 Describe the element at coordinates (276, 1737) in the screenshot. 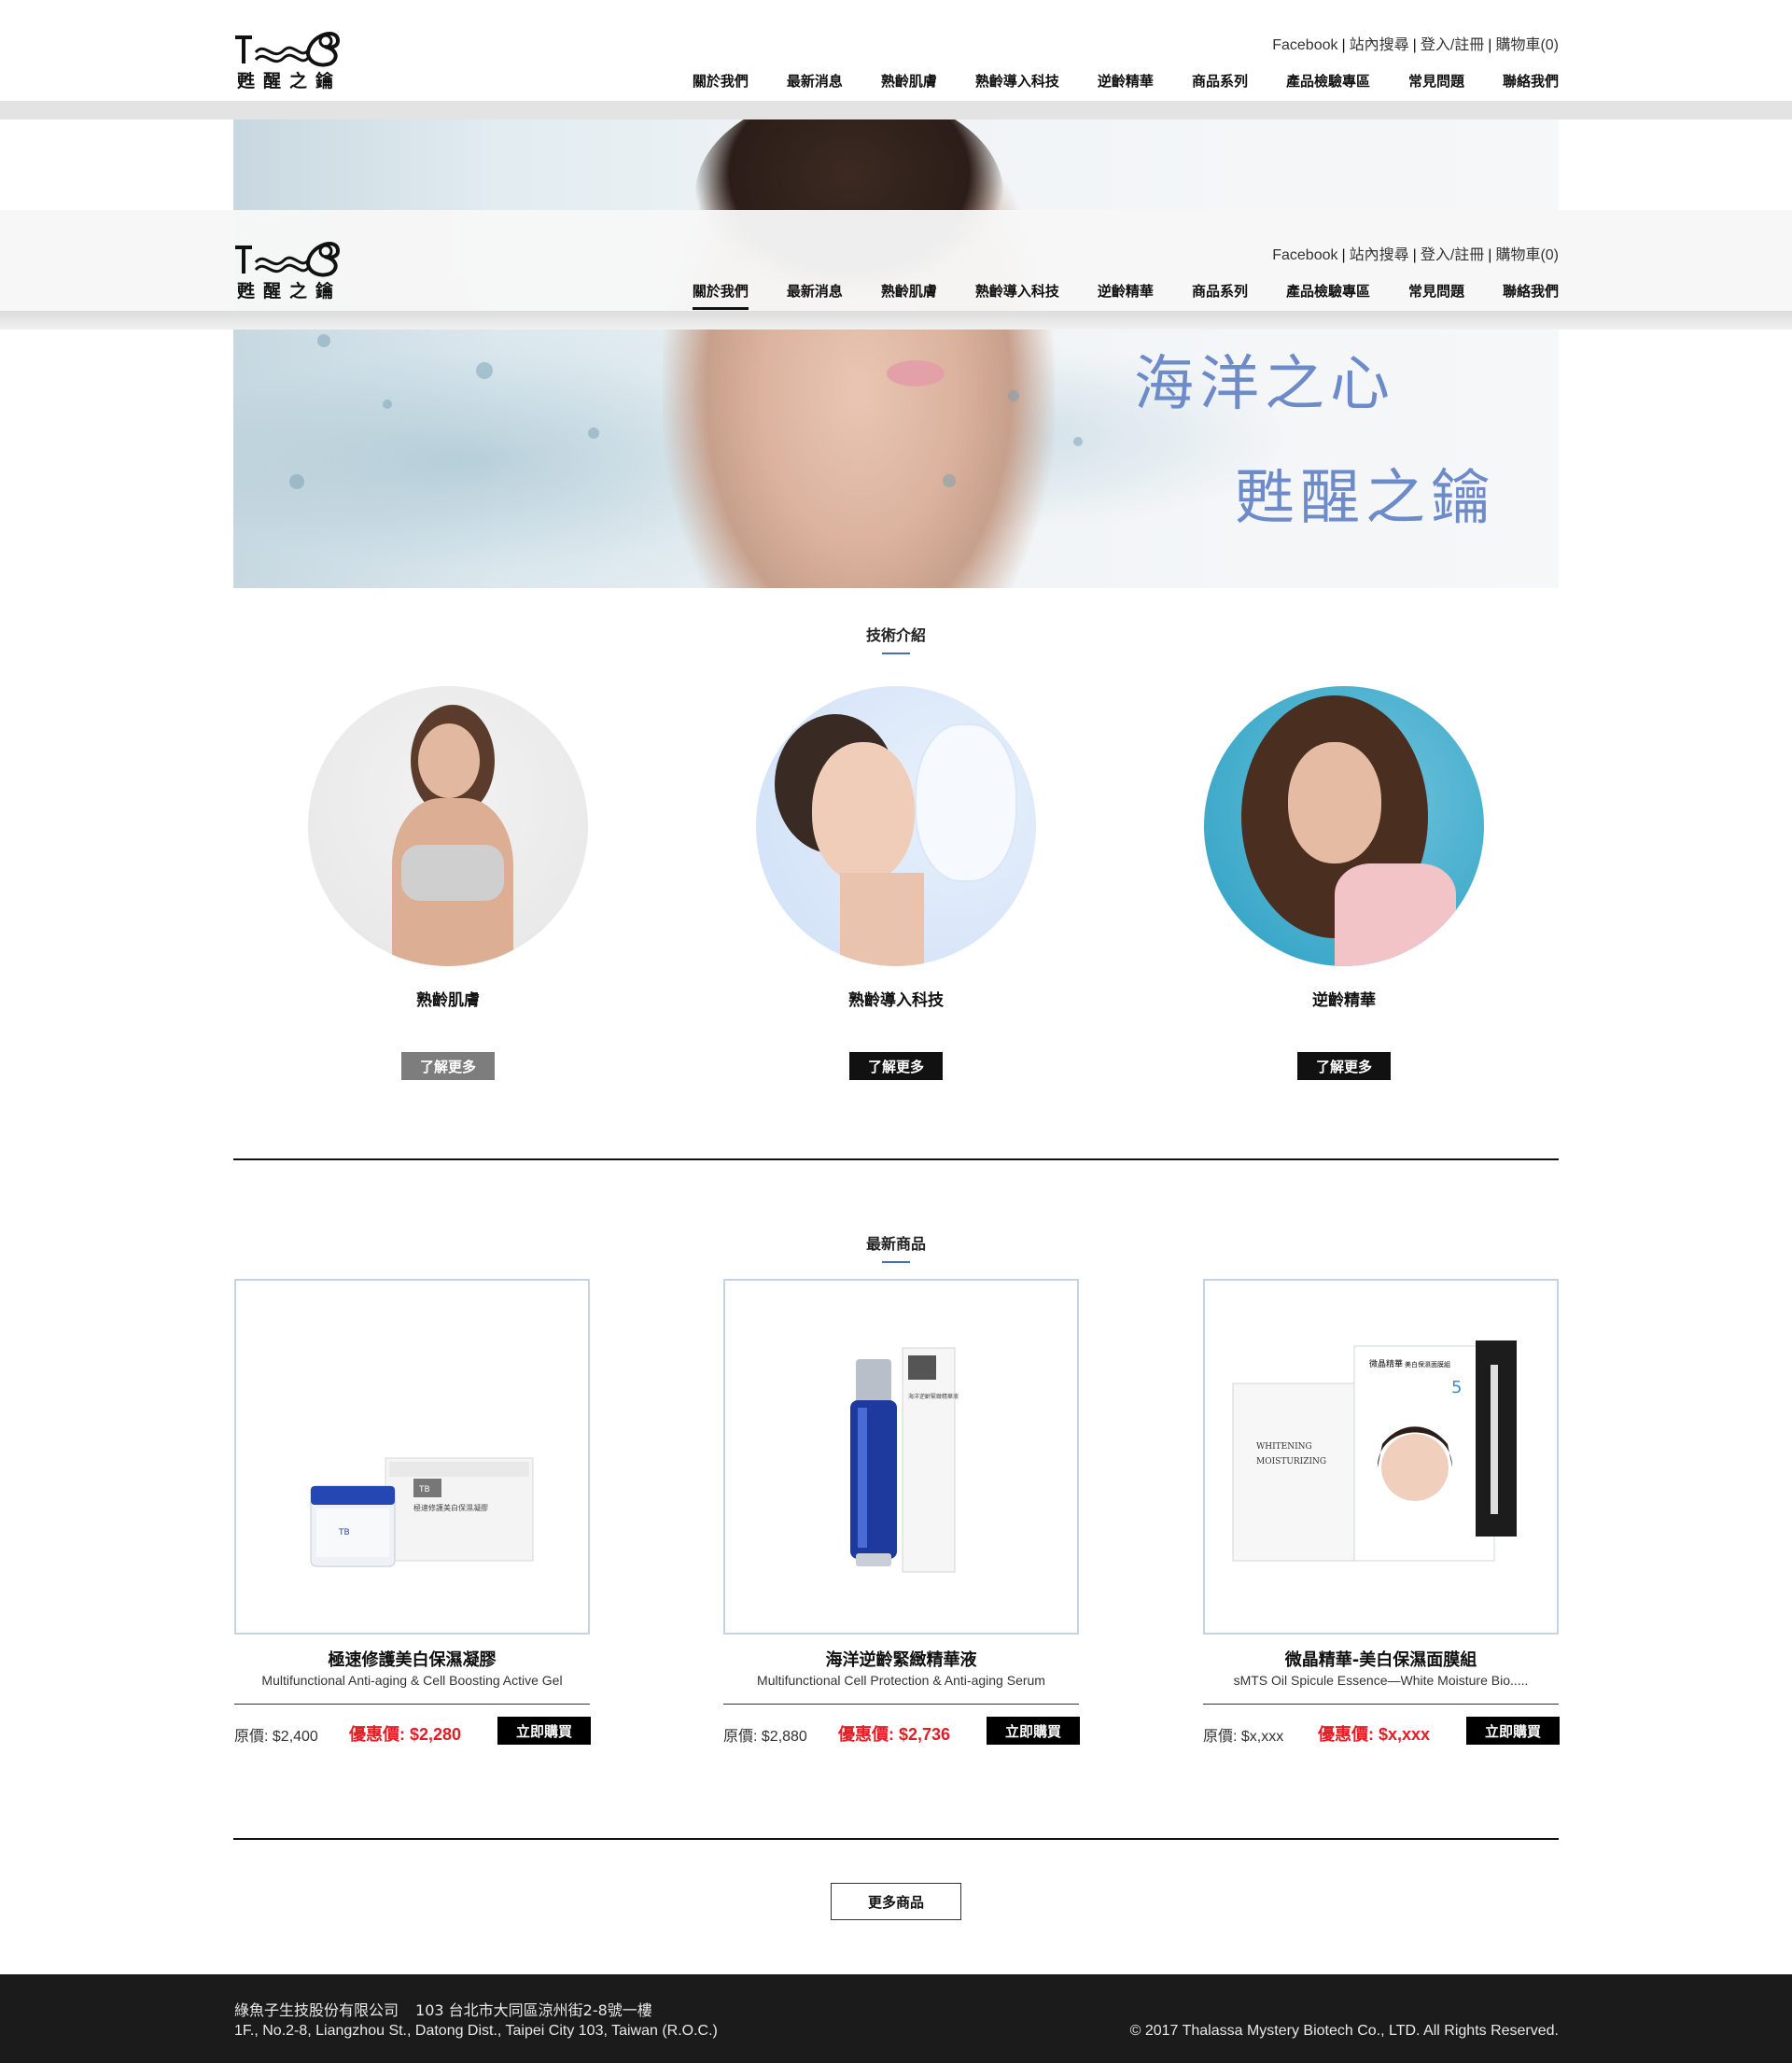

I see `original-price: 原價: $2,400` at that location.